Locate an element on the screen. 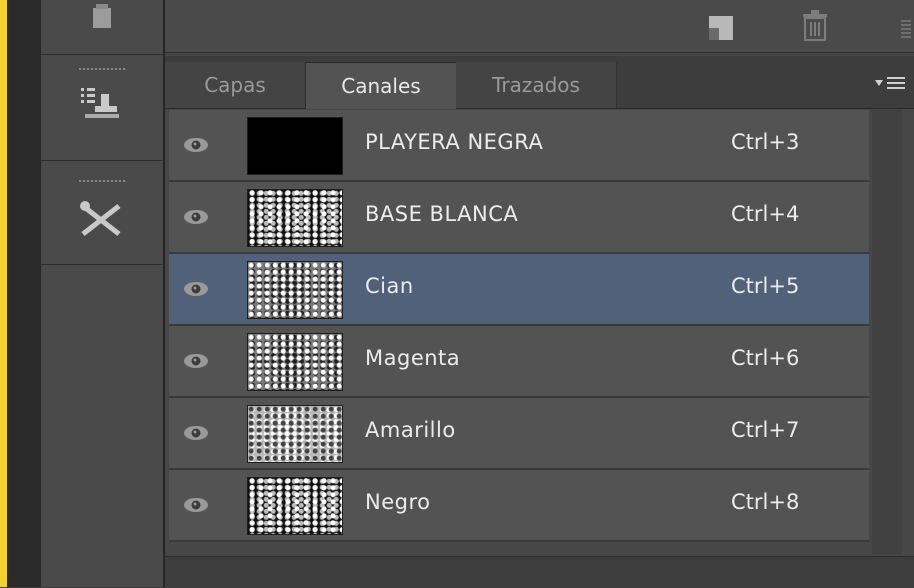 This screenshot has height=588, width=914. panel-menu-icon is located at coordinates (891, 84).